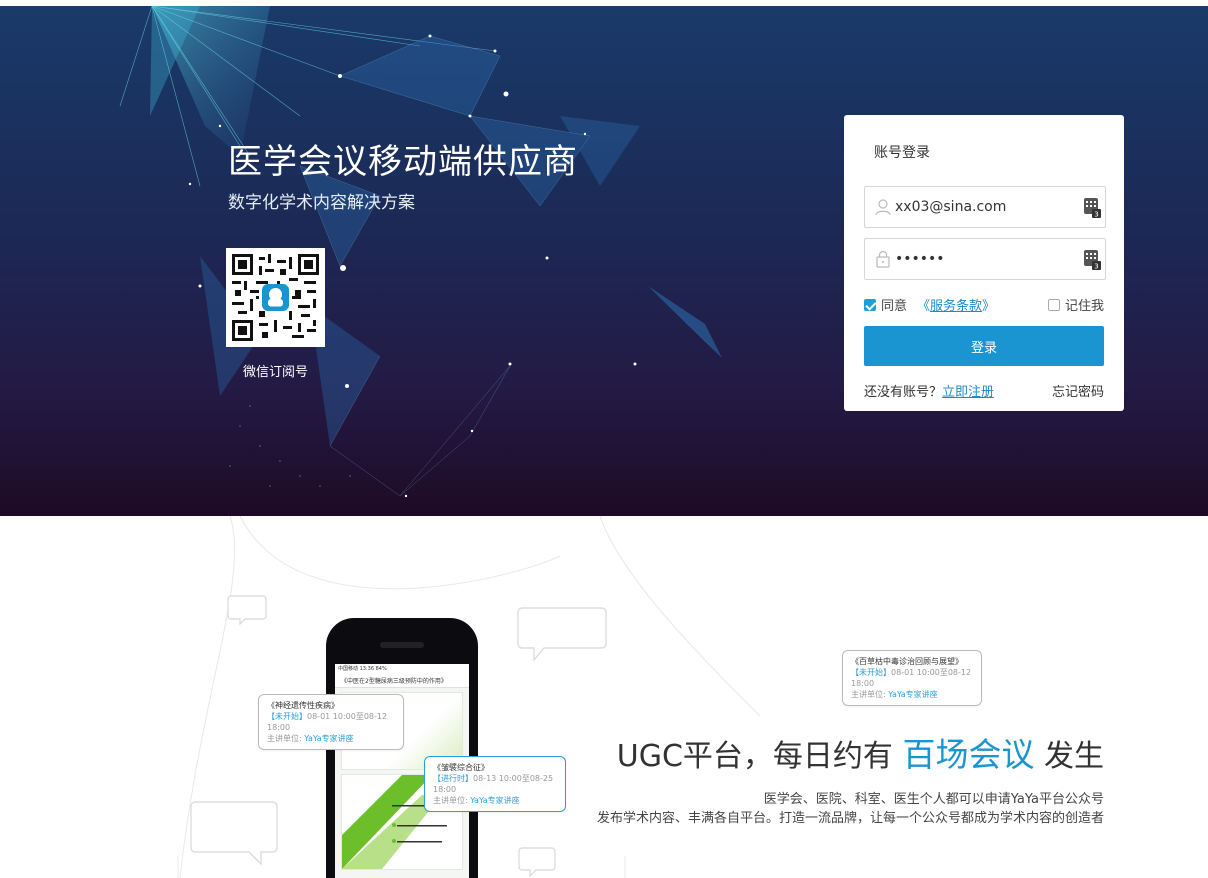 The width and height of the screenshot is (1208, 878). I want to click on password-field: •••••• 3, so click(985, 259).